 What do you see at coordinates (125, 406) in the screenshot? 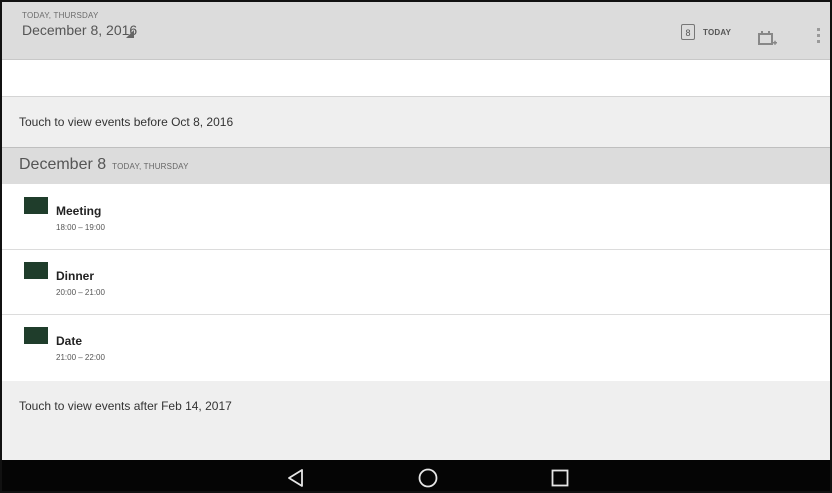
I see `load-later-label: Touch to view events after Feb 14, 2017` at bounding box center [125, 406].